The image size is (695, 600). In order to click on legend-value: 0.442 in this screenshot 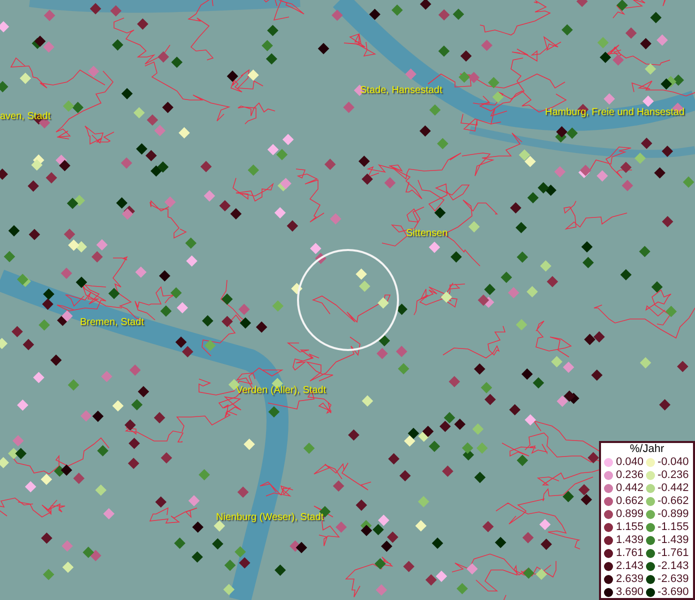, I will do `click(630, 488)`.